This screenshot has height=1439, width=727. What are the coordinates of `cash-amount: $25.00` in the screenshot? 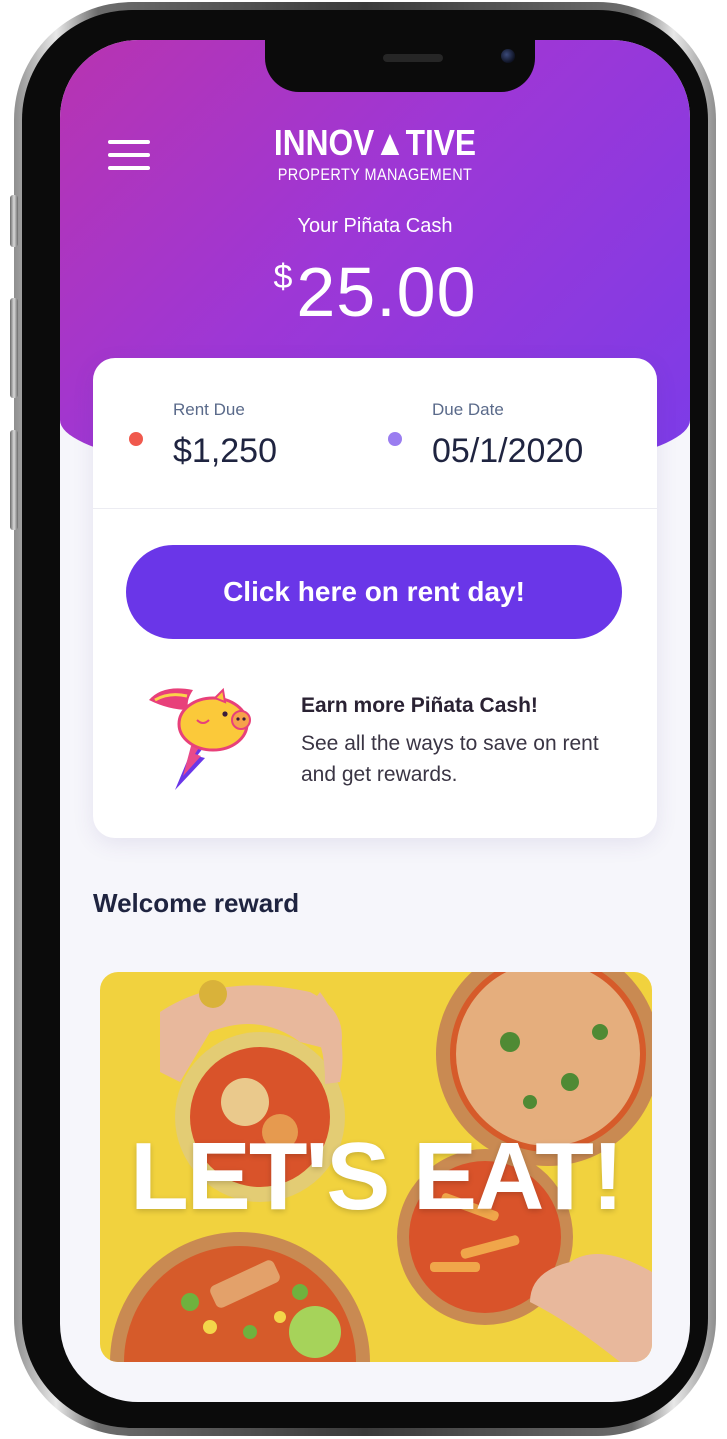 It's located at (375, 292).